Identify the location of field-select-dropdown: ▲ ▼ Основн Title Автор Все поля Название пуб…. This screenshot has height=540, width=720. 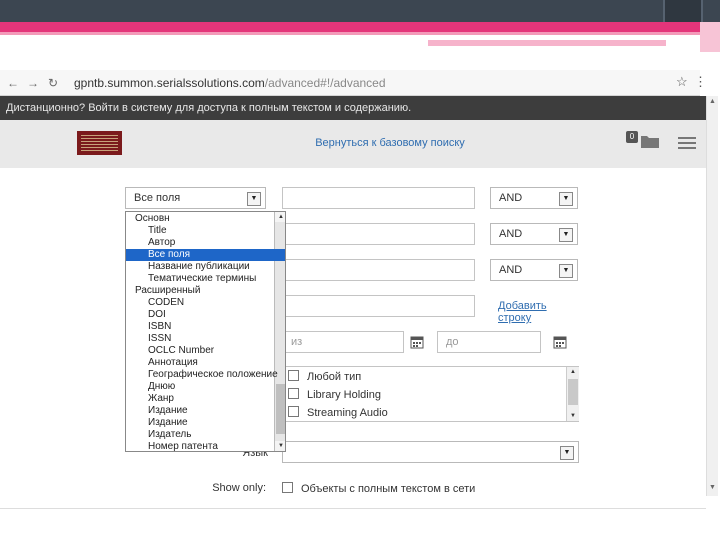
(205, 331).